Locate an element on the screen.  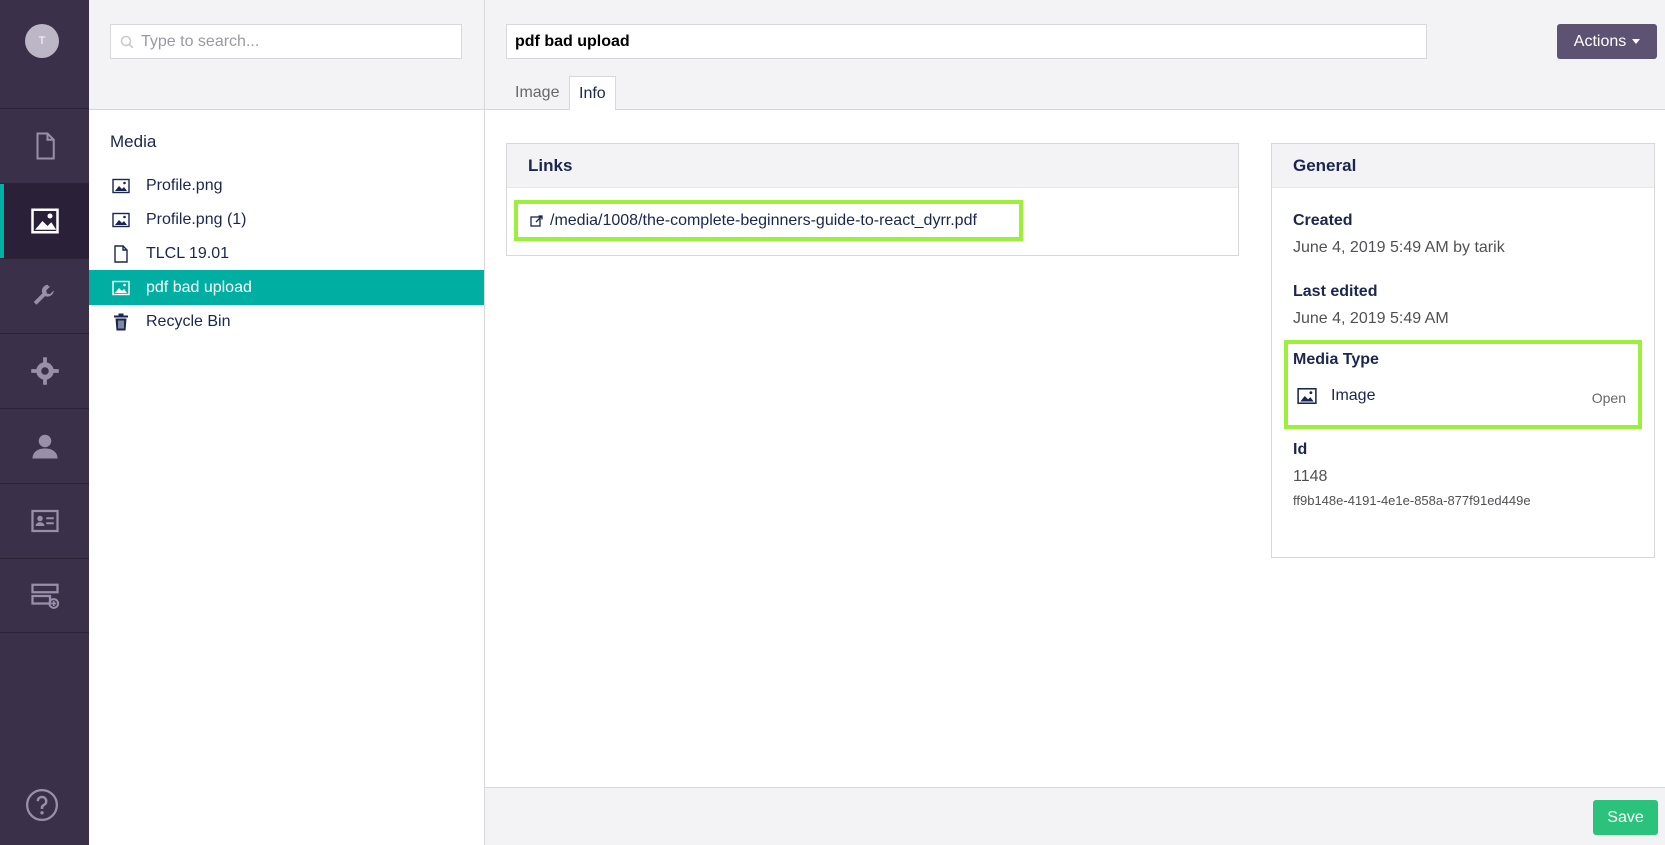
section-media is located at coordinates (44, 220).